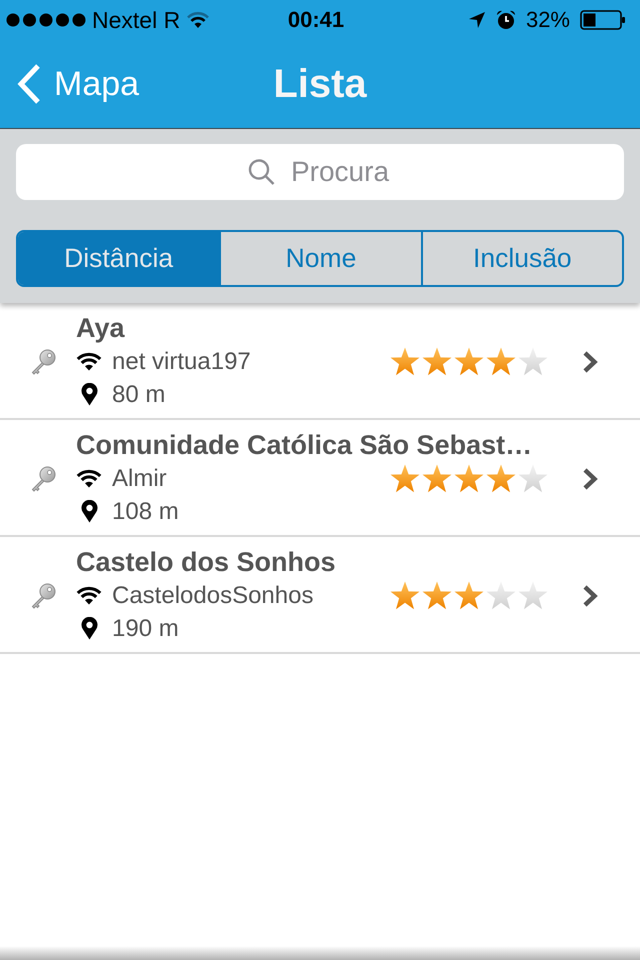 The width and height of the screenshot is (640, 960). Describe the element at coordinates (213, 596) in the screenshot. I see `wifi-ssid: CastelodosSonhos` at that location.